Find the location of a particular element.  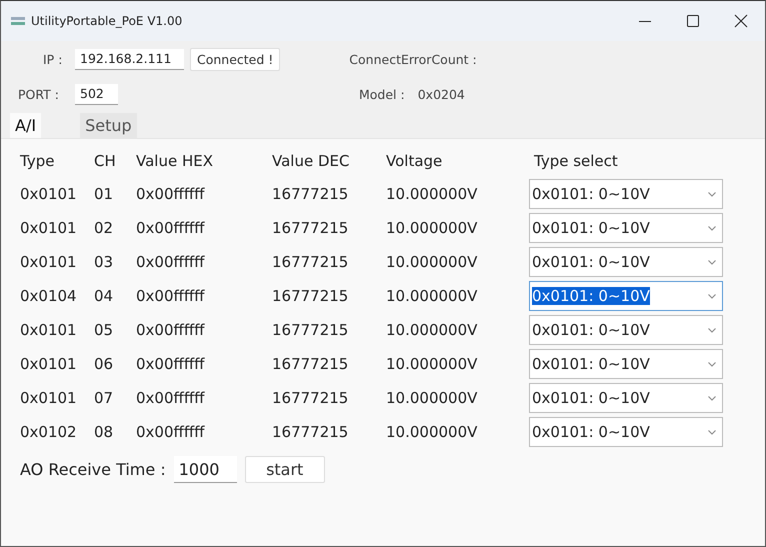

table-cell-text: 01 is located at coordinates (104, 194).